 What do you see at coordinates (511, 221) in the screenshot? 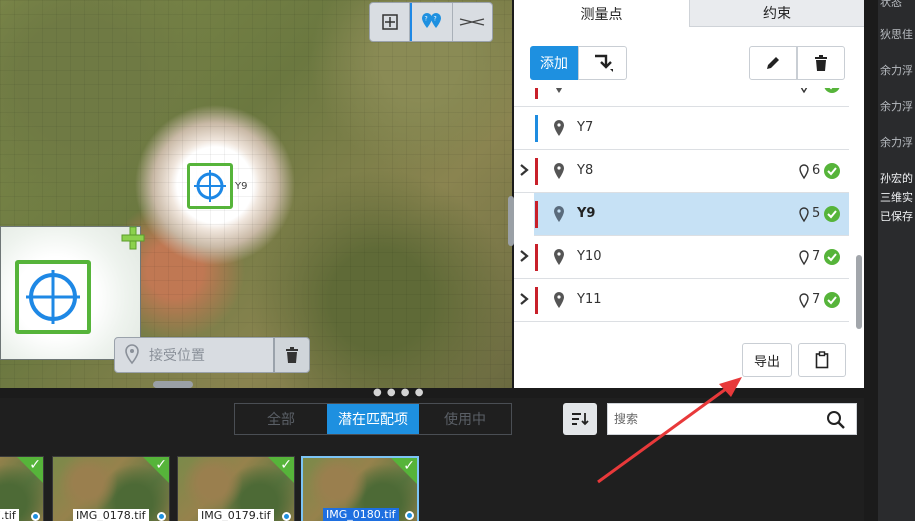
I see `vertical-split-handle` at bounding box center [511, 221].